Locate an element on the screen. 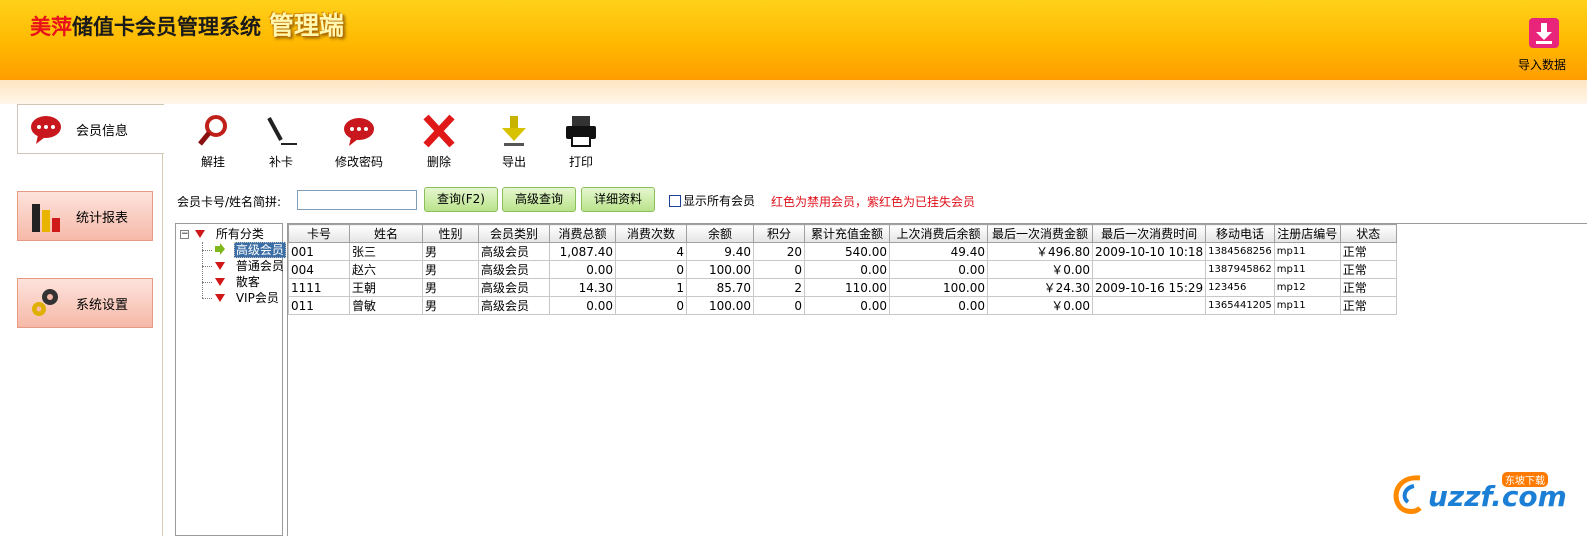 This screenshot has width=1587, height=536. column-header: 最后一次消费金额 is located at coordinates (1040, 233).